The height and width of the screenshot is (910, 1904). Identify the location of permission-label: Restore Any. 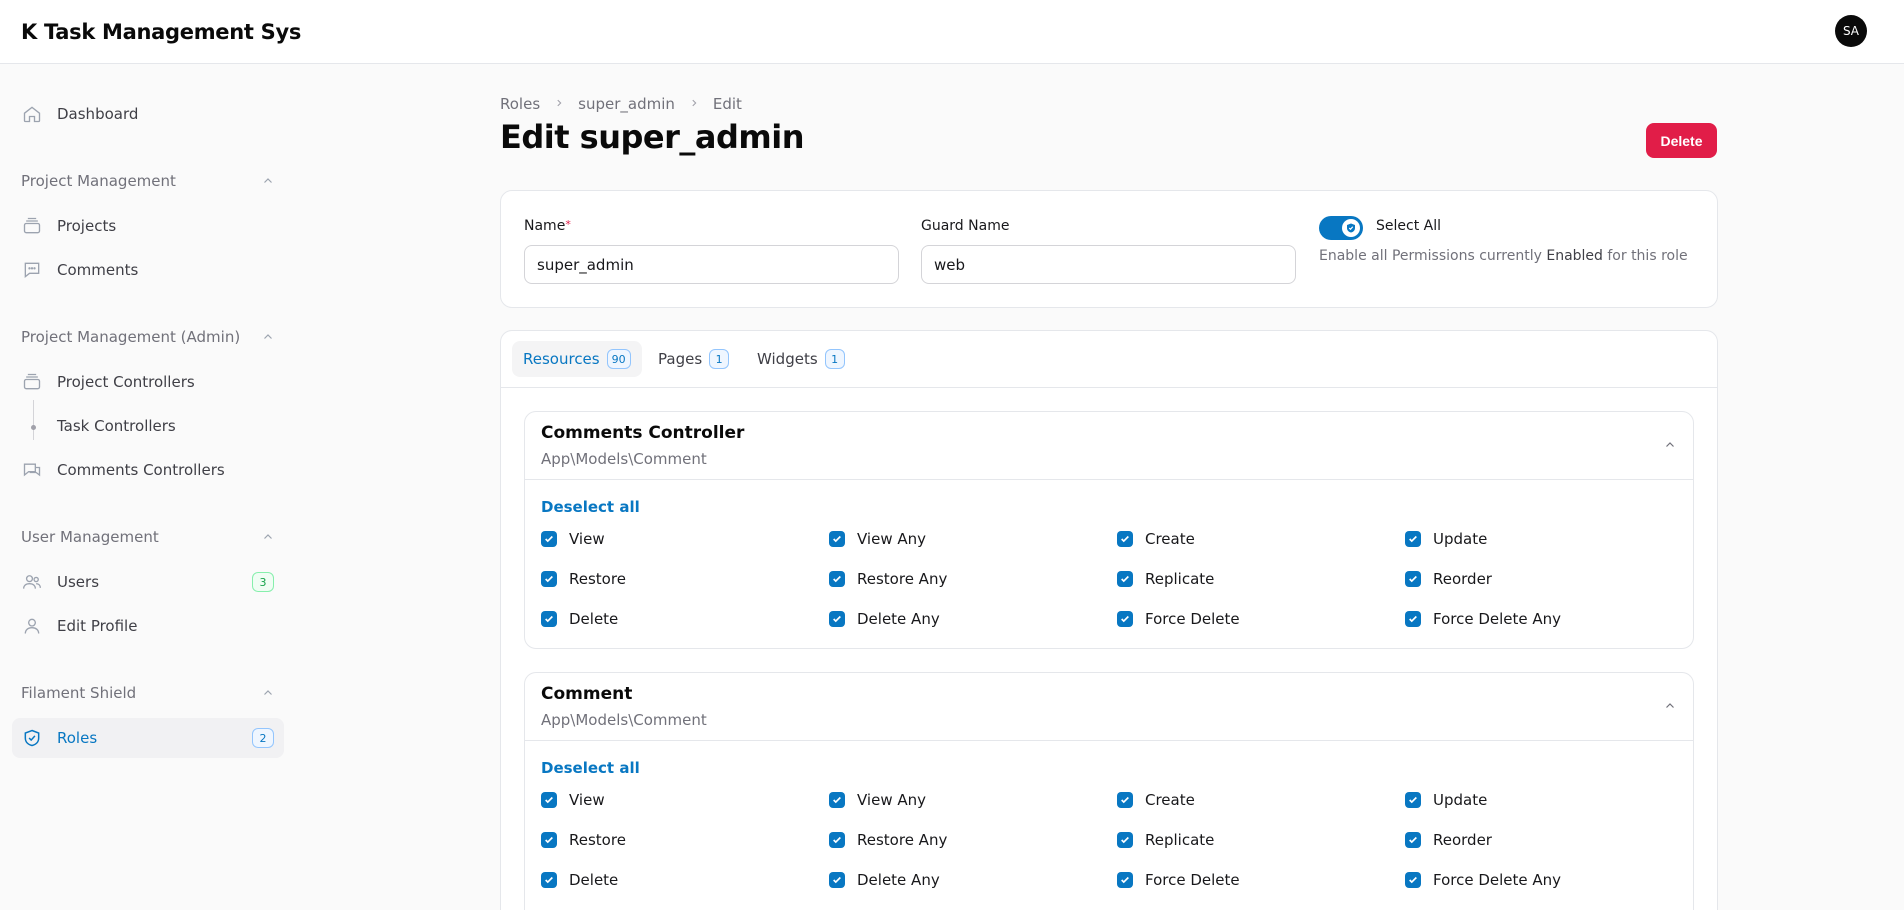
(902, 579).